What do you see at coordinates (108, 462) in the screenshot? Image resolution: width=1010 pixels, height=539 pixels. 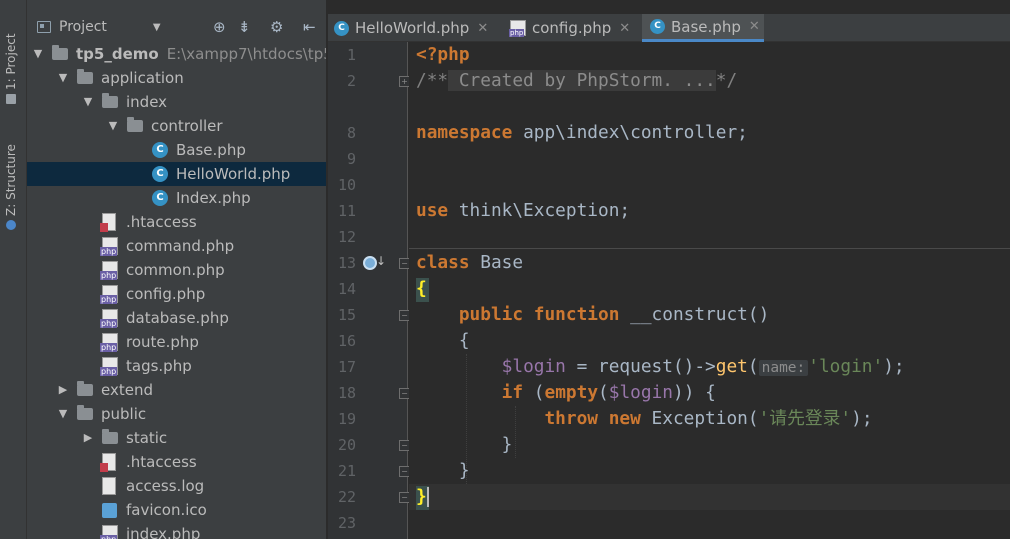 I see `htaccess-file-icon` at bounding box center [108, 462].